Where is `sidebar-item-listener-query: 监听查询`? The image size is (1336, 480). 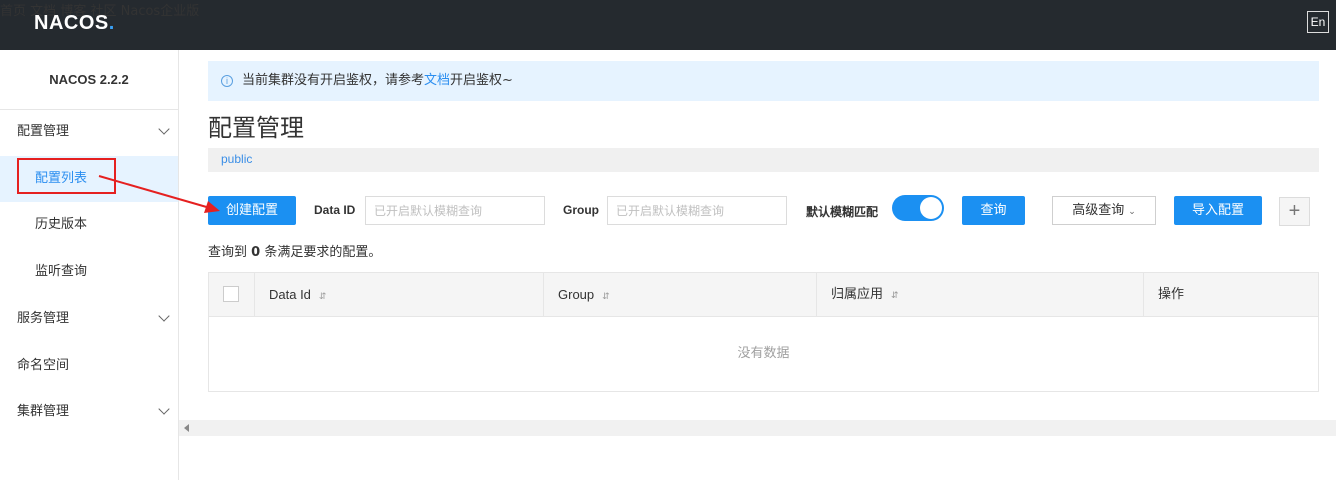 sidebar-item-listener-query: 监听查询 is located at coordinates (89, 272).